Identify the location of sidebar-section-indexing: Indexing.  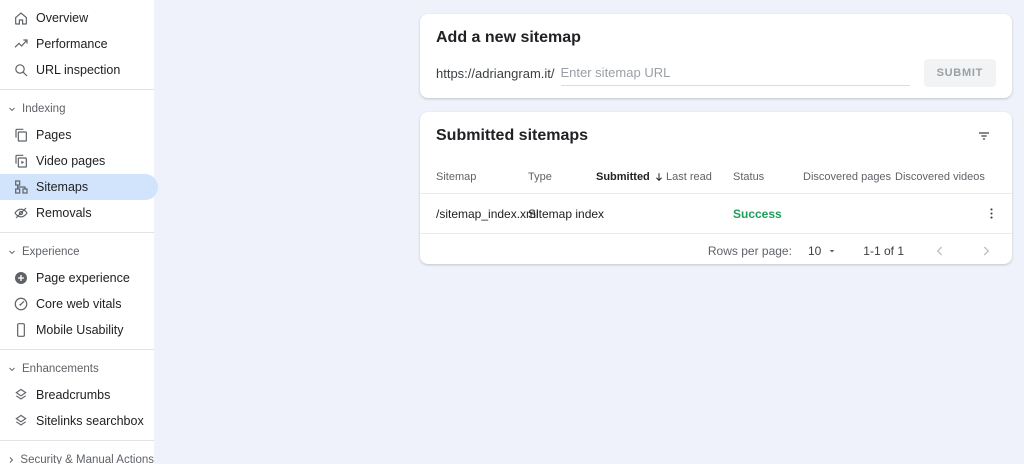
(77, 109).